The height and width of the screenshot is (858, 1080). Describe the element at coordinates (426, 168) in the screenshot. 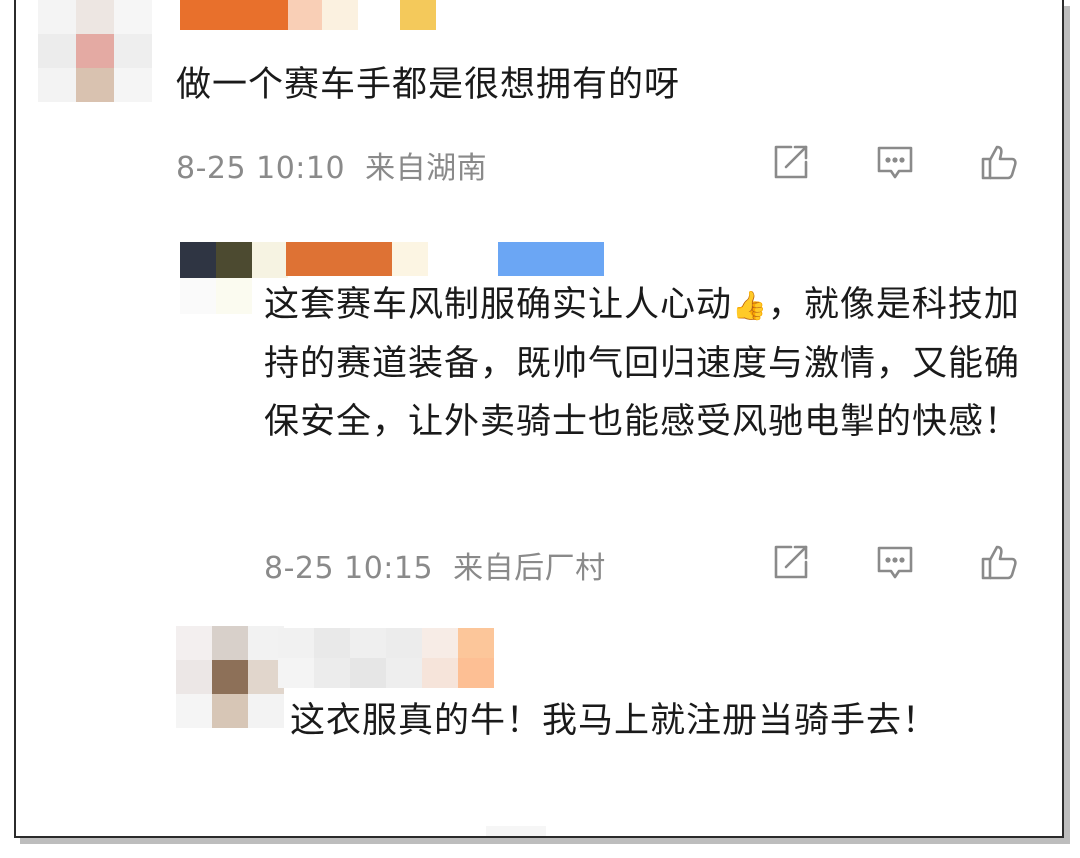

I see `comment-location: 来自湖南` at that location.